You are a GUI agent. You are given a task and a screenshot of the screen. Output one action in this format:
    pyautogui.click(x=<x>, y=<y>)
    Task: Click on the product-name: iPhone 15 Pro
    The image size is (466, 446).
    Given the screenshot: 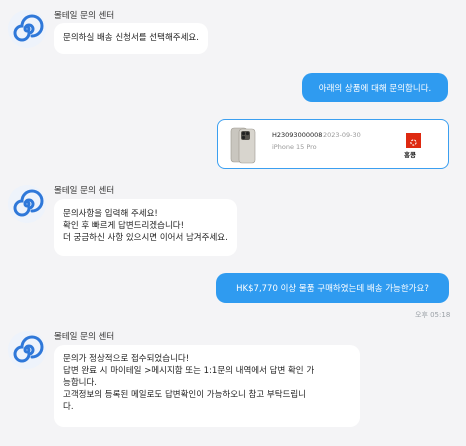 What is the action you would take?
    pyautogui.click(x=294, y=147)
    